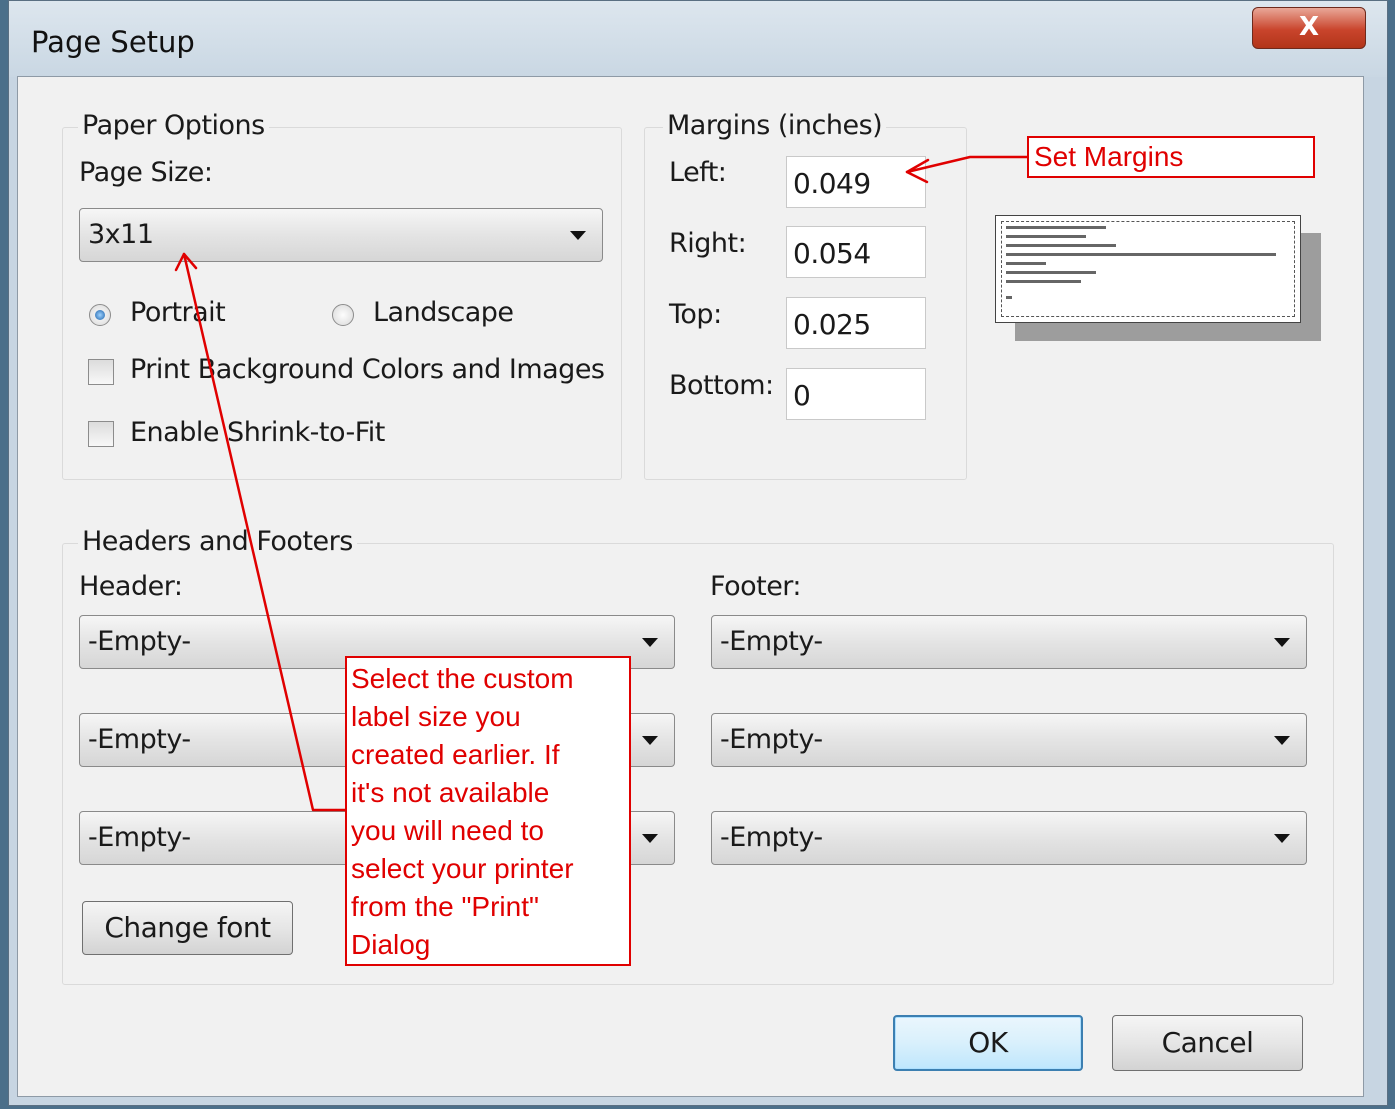 Image resolution: width=1395 pixels, height=1109 pixels. What do you see at coordinates (343, 315) in the screenshot?
I see `landscape-radio` at bounding box center [343, 315].